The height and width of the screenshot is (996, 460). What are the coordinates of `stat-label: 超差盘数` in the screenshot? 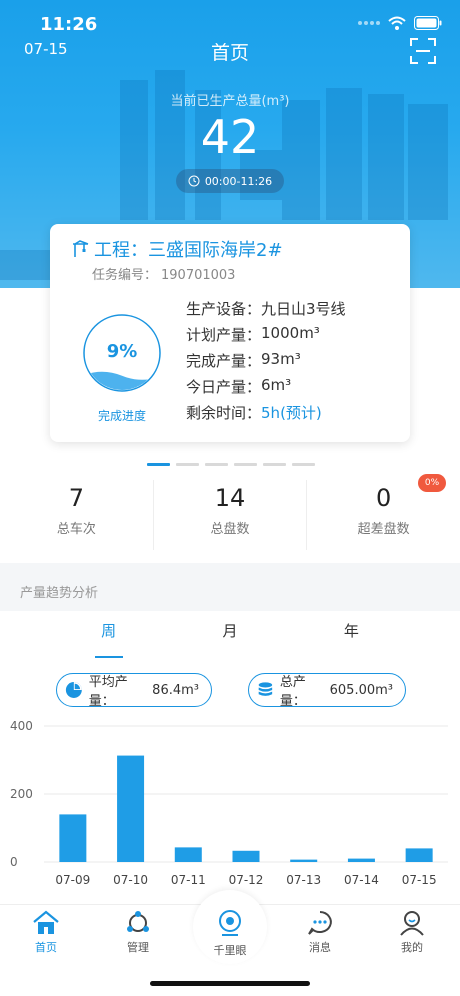 It's located at (383, 529).